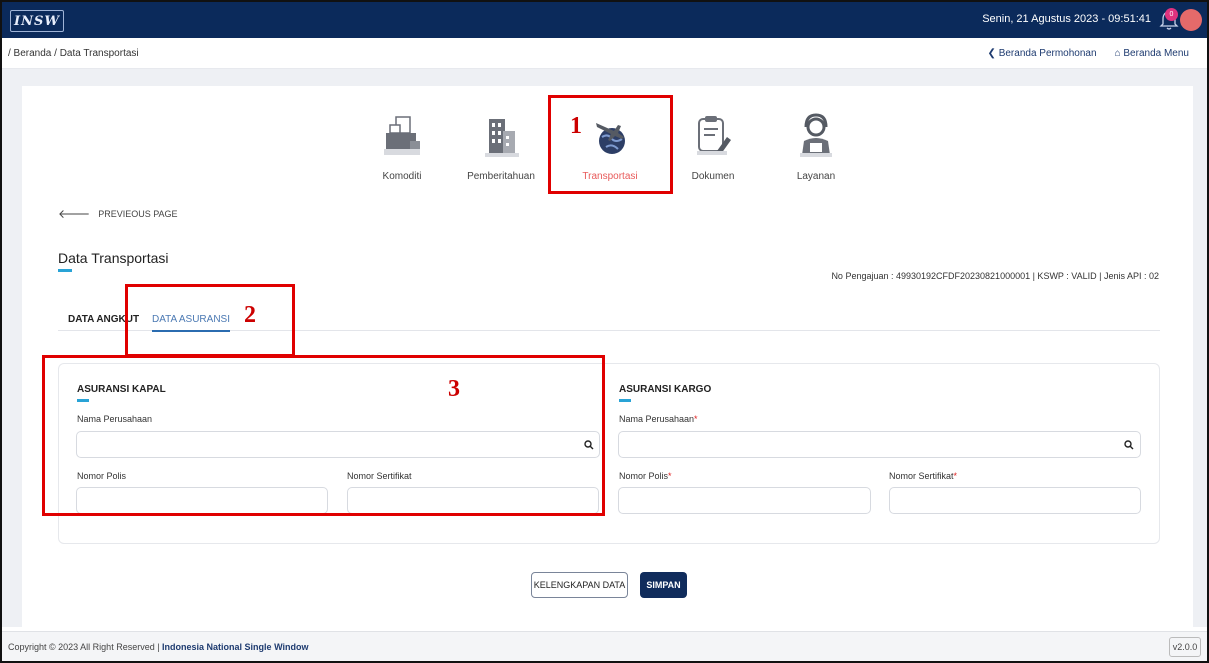 The image size is (1209, 663). Describe the element at coordinates (1152, 53) in the screenshot. I see `beranda-menu-link: ⌂ Beranda Menu` at that location.